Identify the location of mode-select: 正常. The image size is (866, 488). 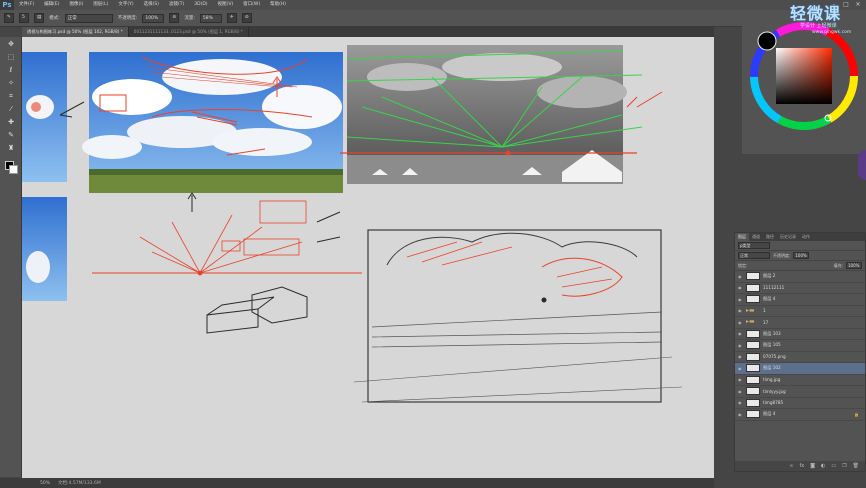
(88, 18).